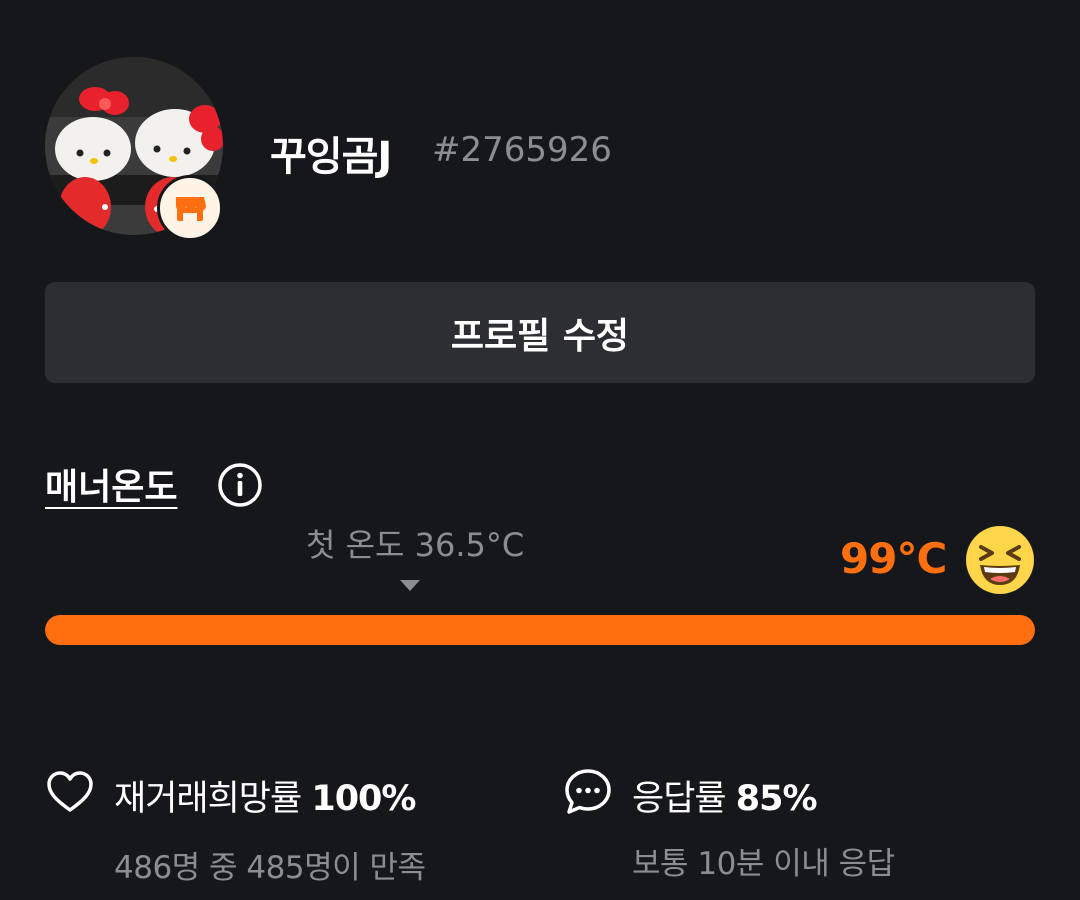 The width and height of the screenshot is (1080, 900). Describe the element at coordinates (111, 484) in the screenshot. I see `manner-temperature-title: 매너온도` at that location.